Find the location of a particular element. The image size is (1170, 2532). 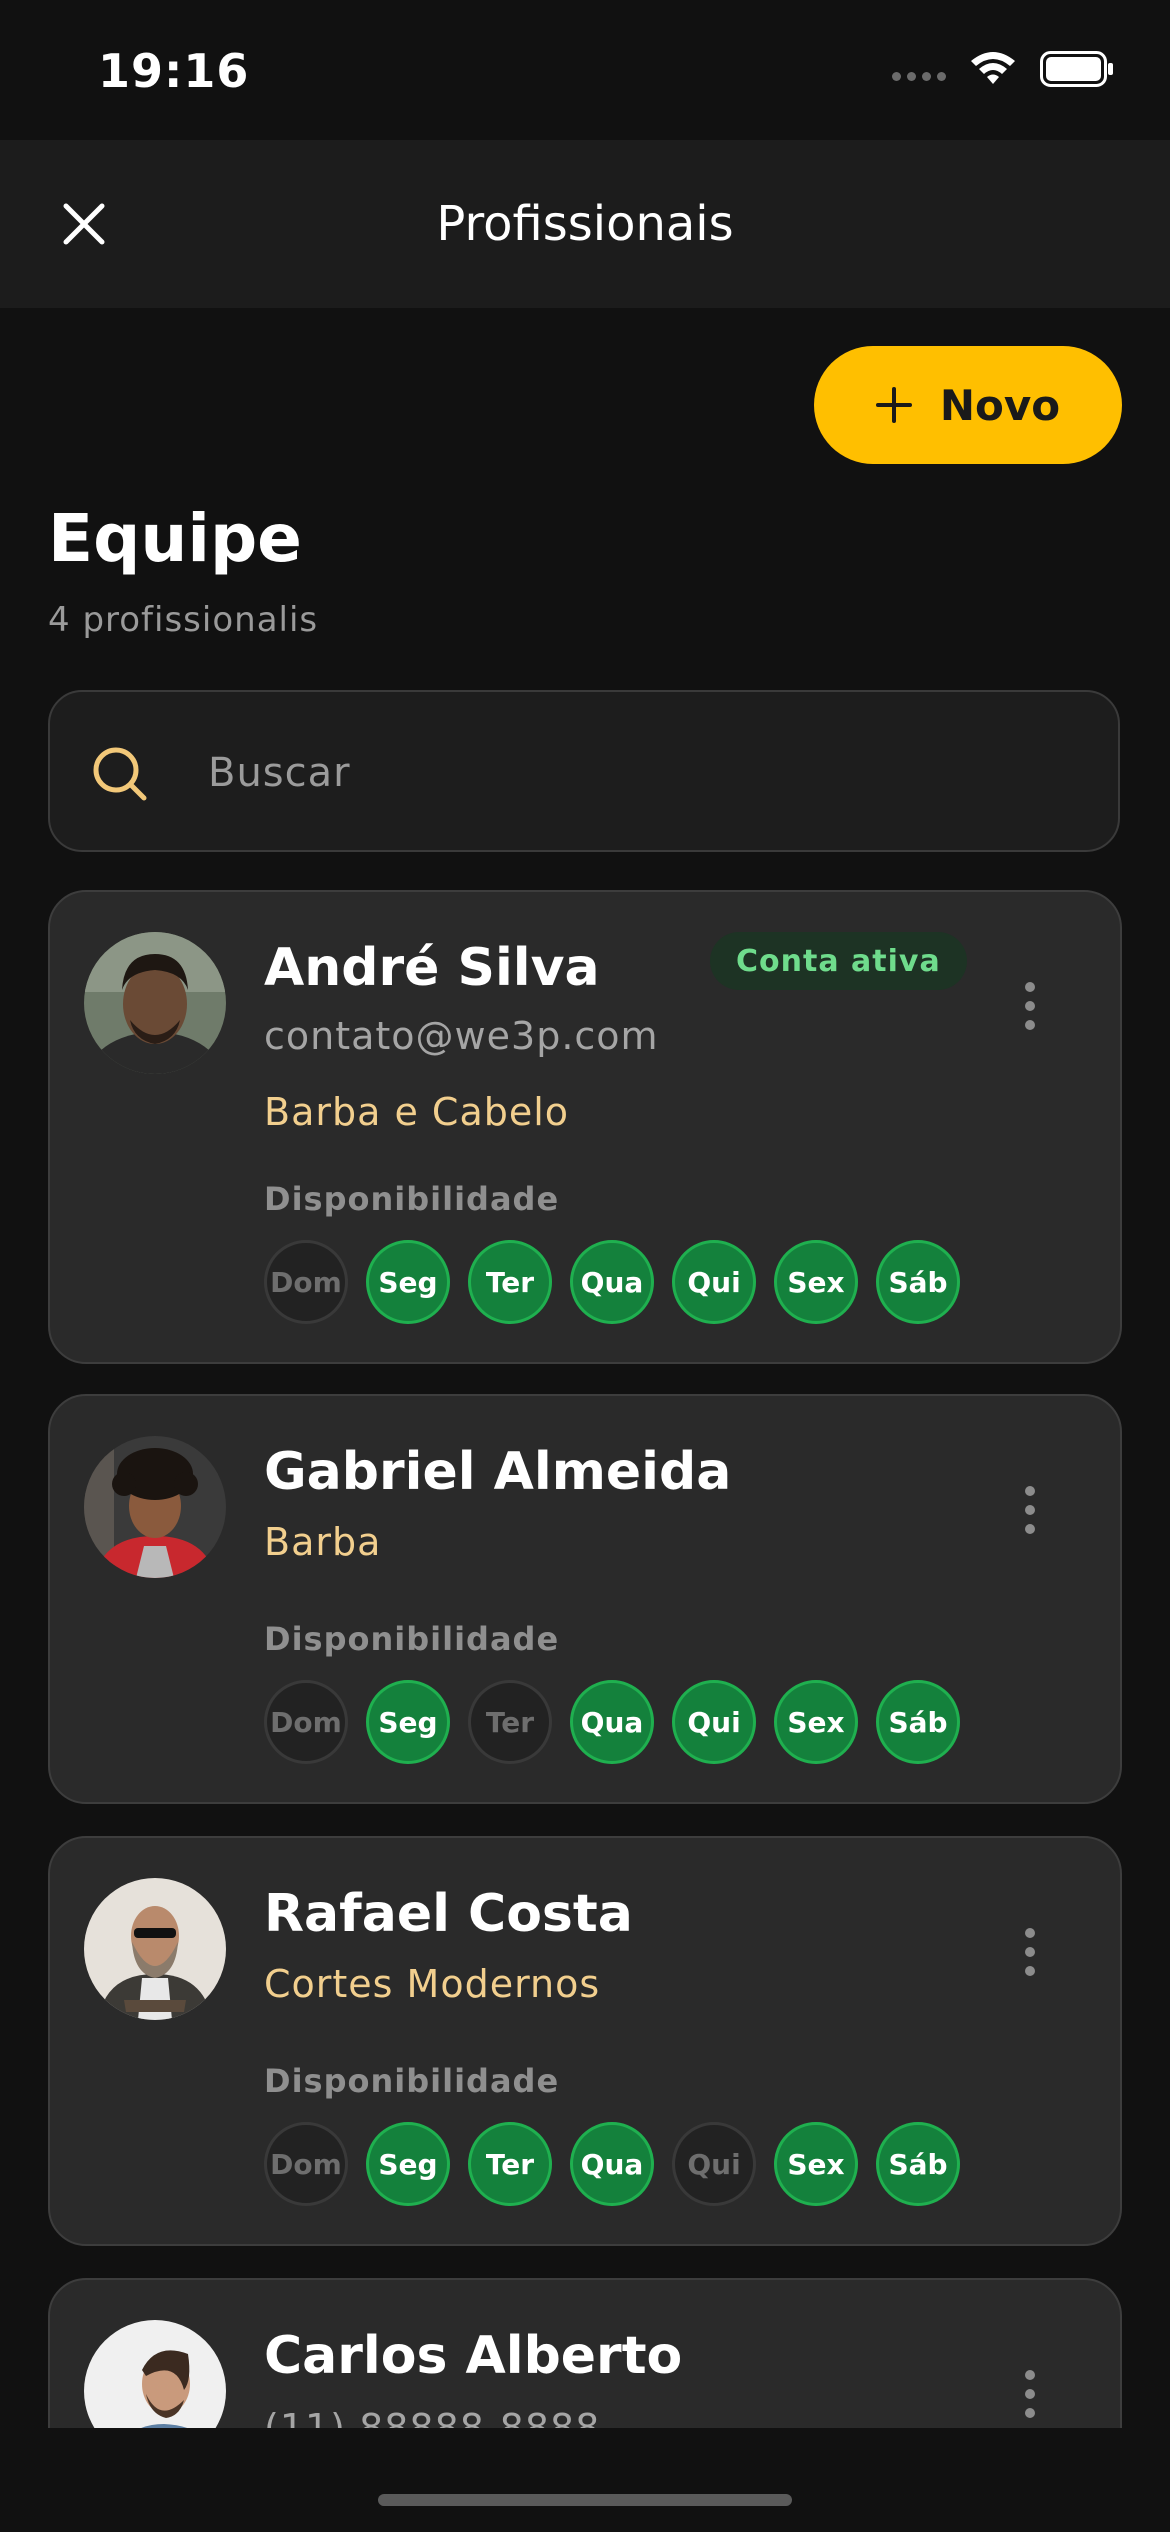

professional-specialty: Barba is located at coordinates (323, 1542).